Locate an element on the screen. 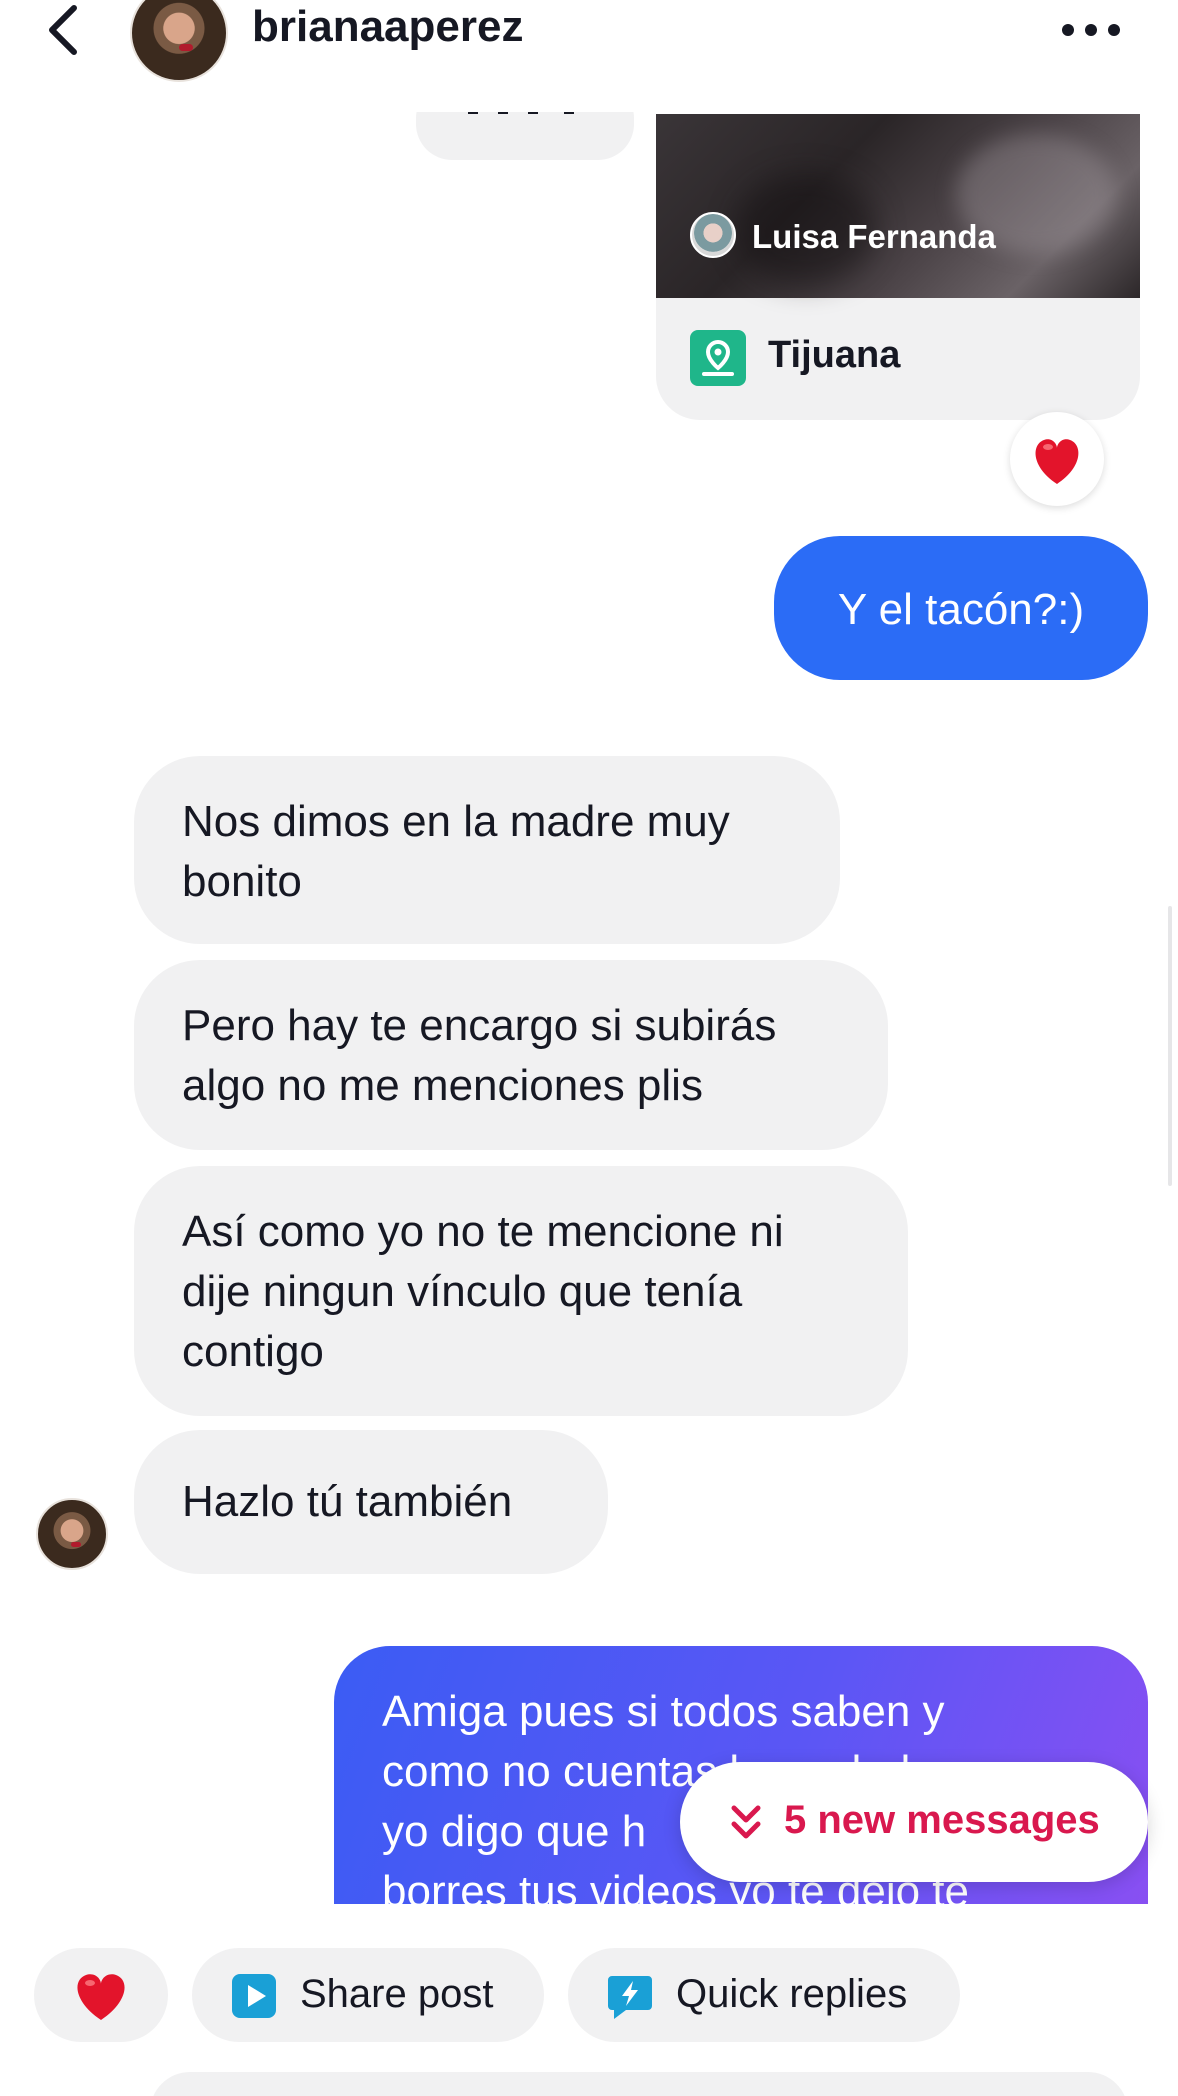 This screenshot has width=1178, height=2096. new-messages-label: 5 new messages is located at coordinates (942, 1820).